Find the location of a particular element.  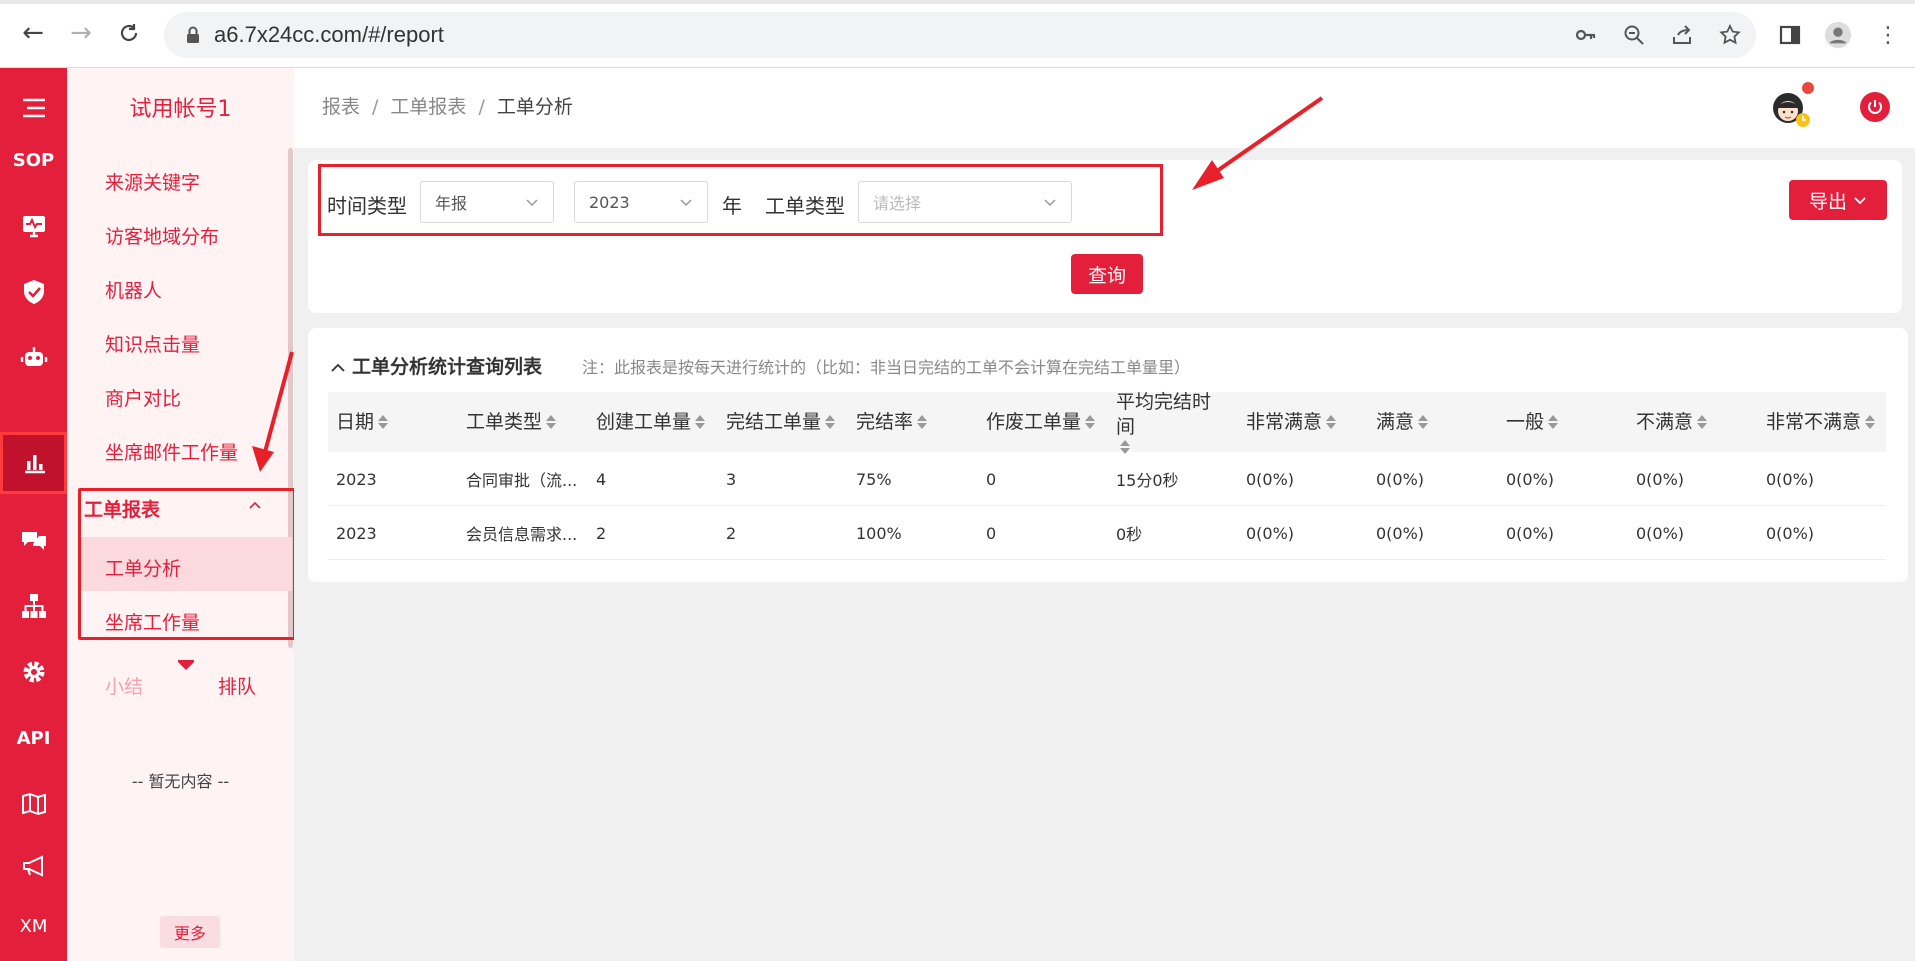

col-completion-rate: 完结率 is located at coordinates (913, 422).